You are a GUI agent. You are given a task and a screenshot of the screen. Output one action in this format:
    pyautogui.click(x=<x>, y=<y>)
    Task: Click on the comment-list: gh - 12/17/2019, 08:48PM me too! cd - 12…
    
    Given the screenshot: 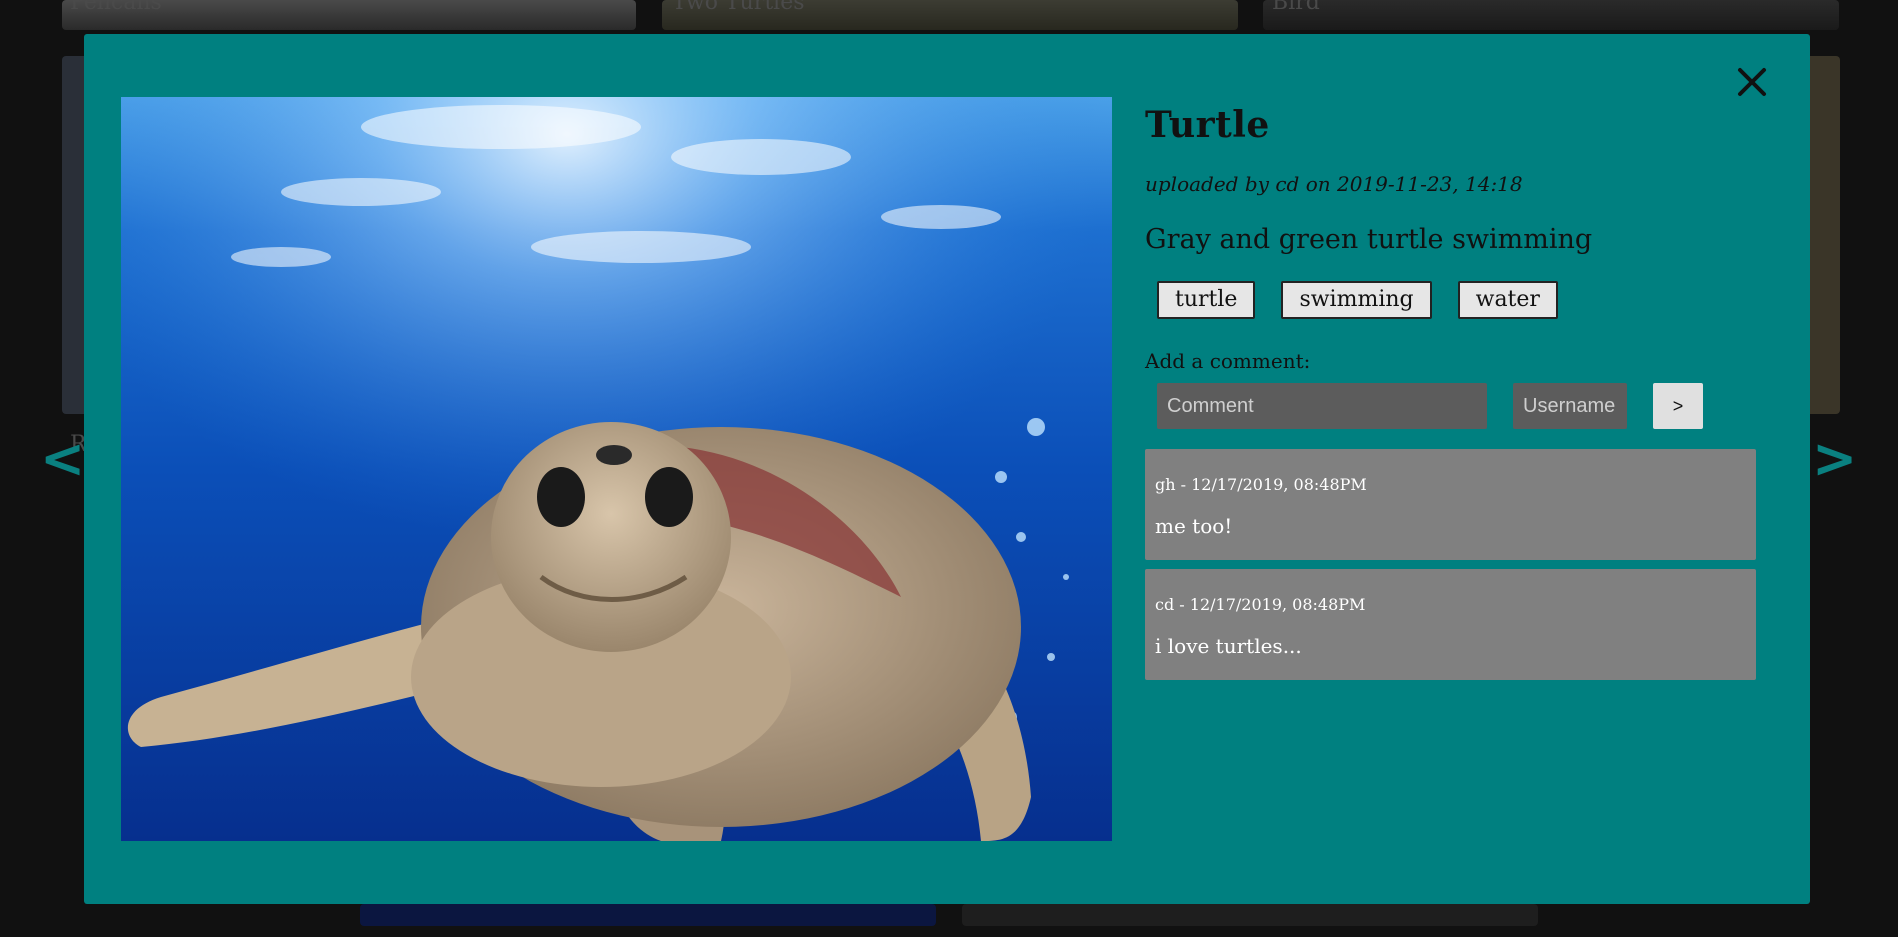 What is the action you would take?
    pyautogui.click(x=1450, y=564)
    